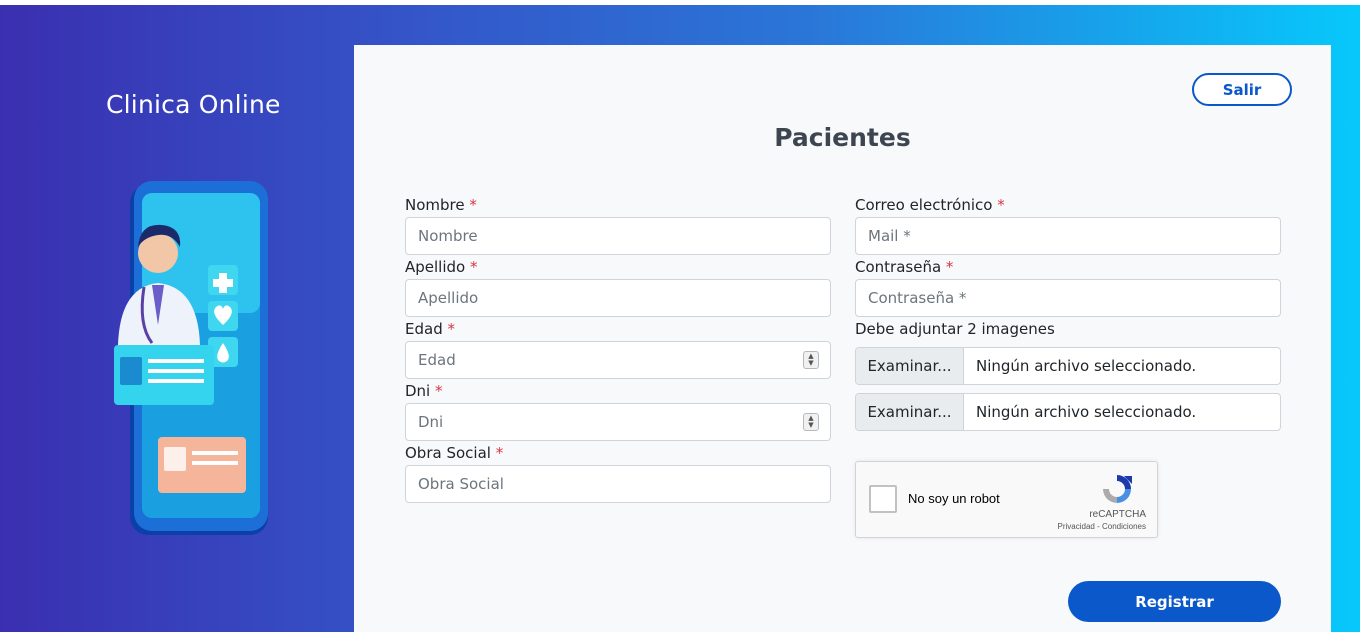 The width and height of the screenshot is (1360, 632). I want to click on page-title: Pacientes, so click(842, 137).